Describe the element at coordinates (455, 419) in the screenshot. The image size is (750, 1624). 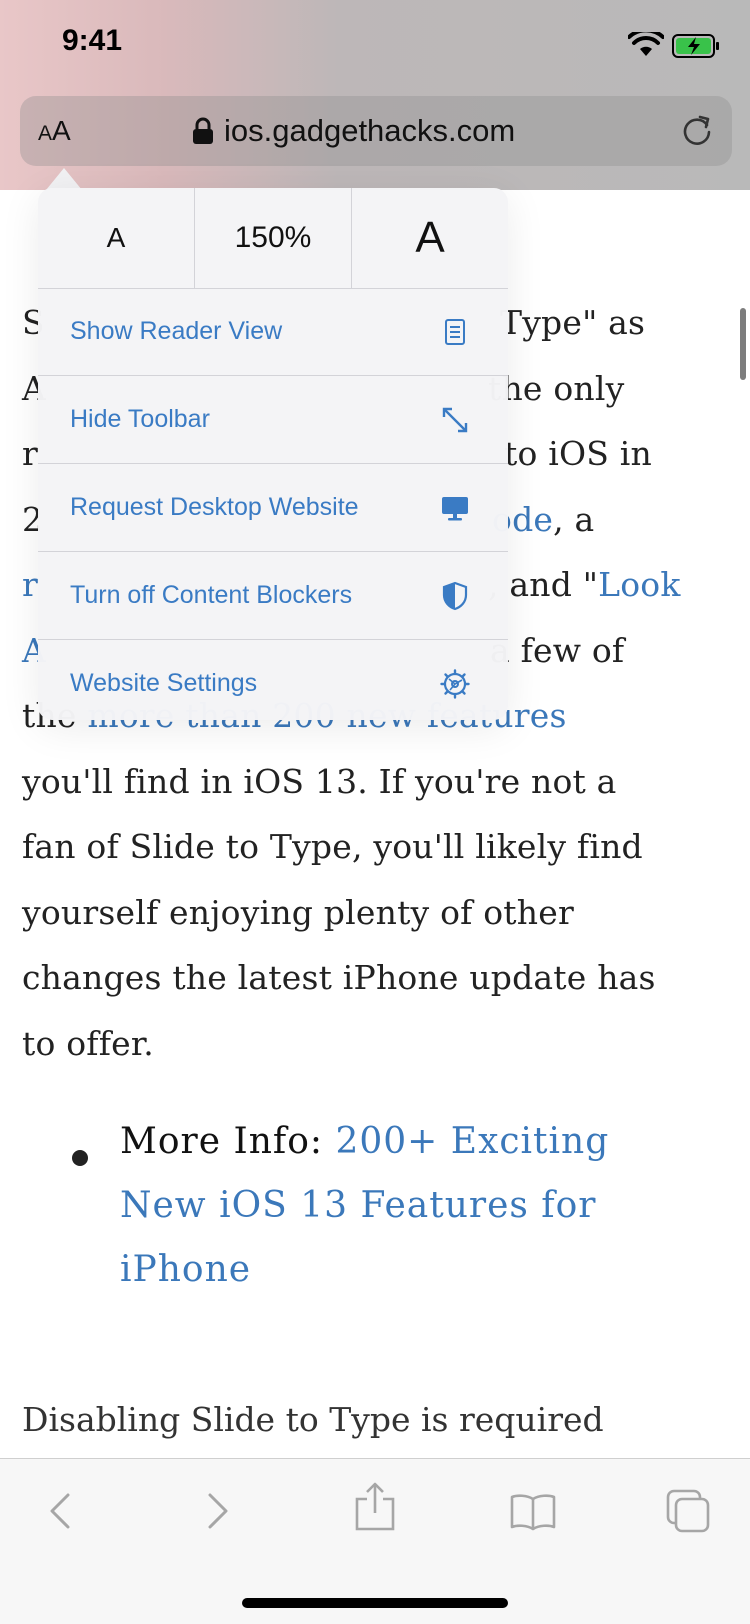
I see `expand-arrows-icon` at that location.